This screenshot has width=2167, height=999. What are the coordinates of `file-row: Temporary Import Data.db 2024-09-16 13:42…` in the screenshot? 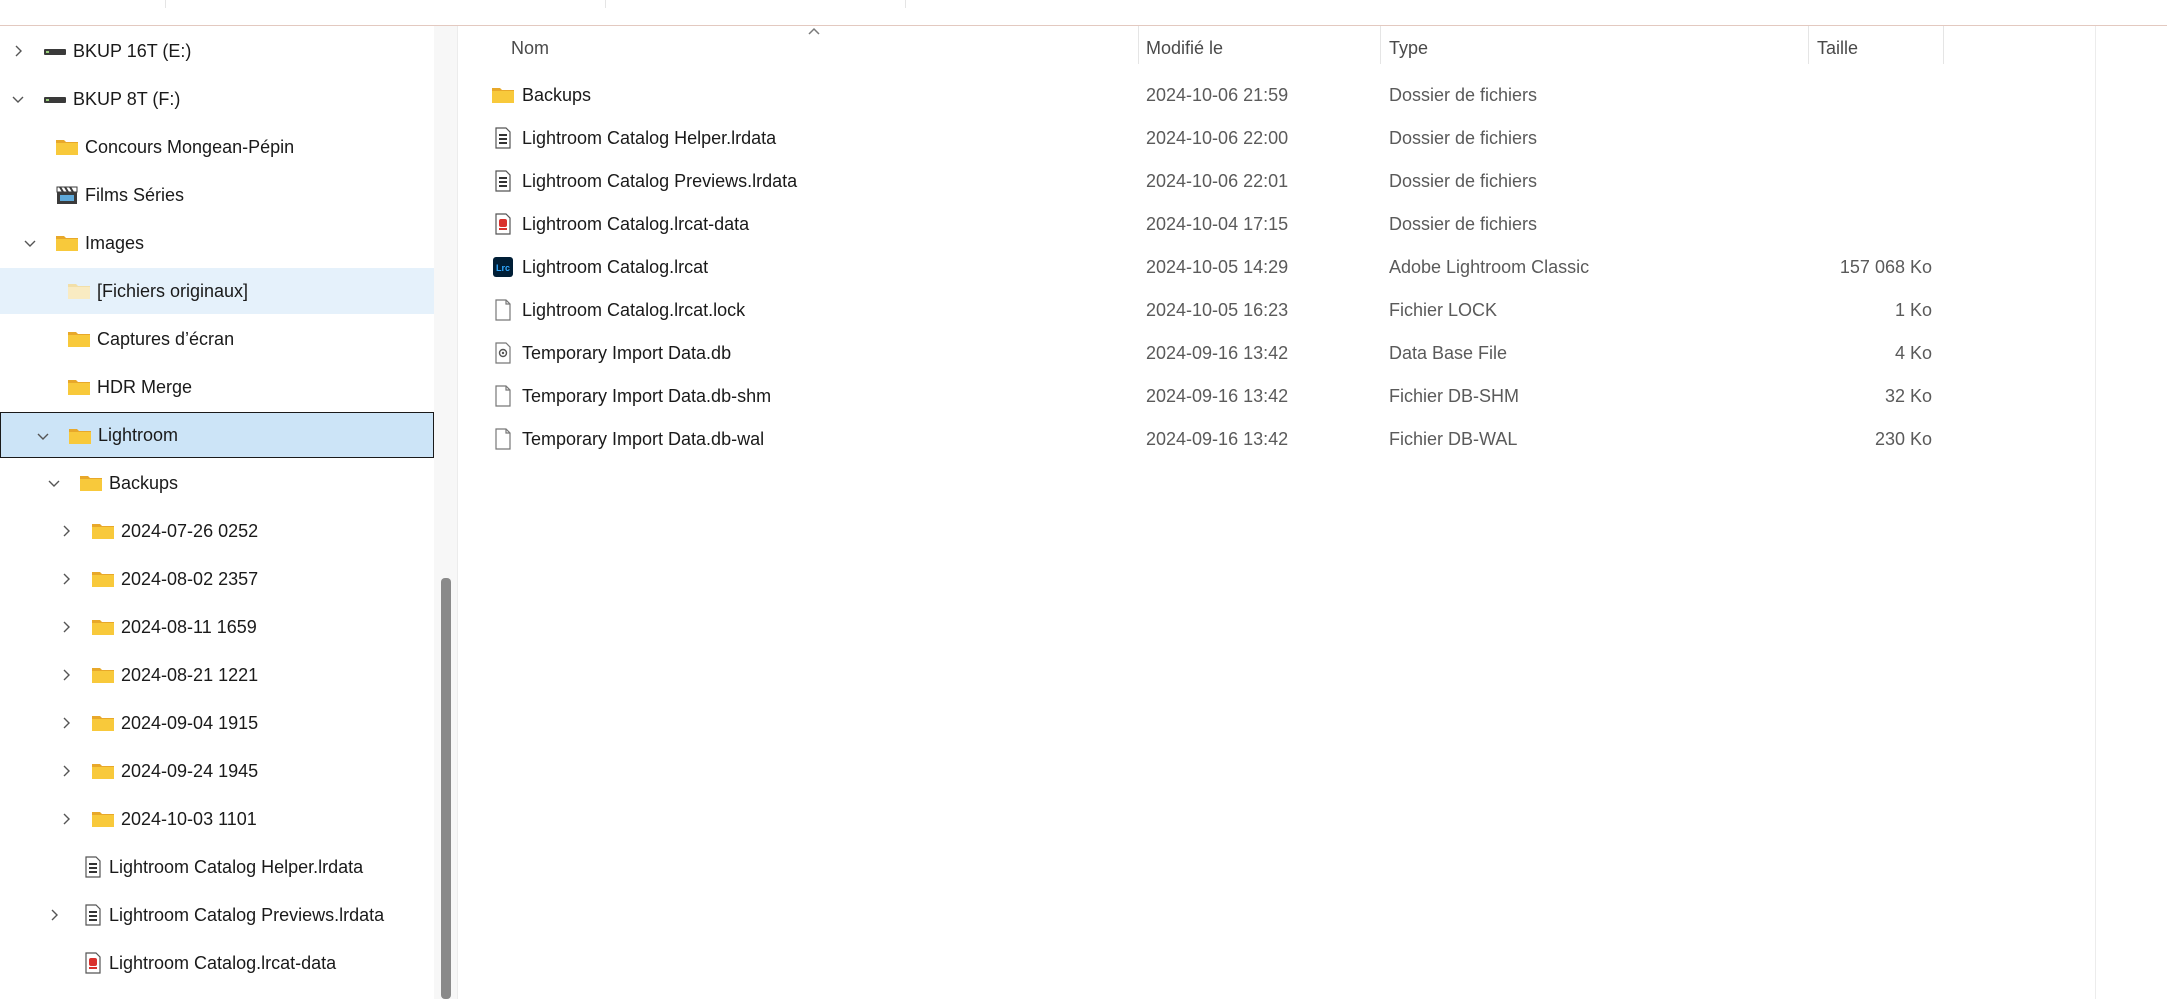 It's located at (1253, 353).